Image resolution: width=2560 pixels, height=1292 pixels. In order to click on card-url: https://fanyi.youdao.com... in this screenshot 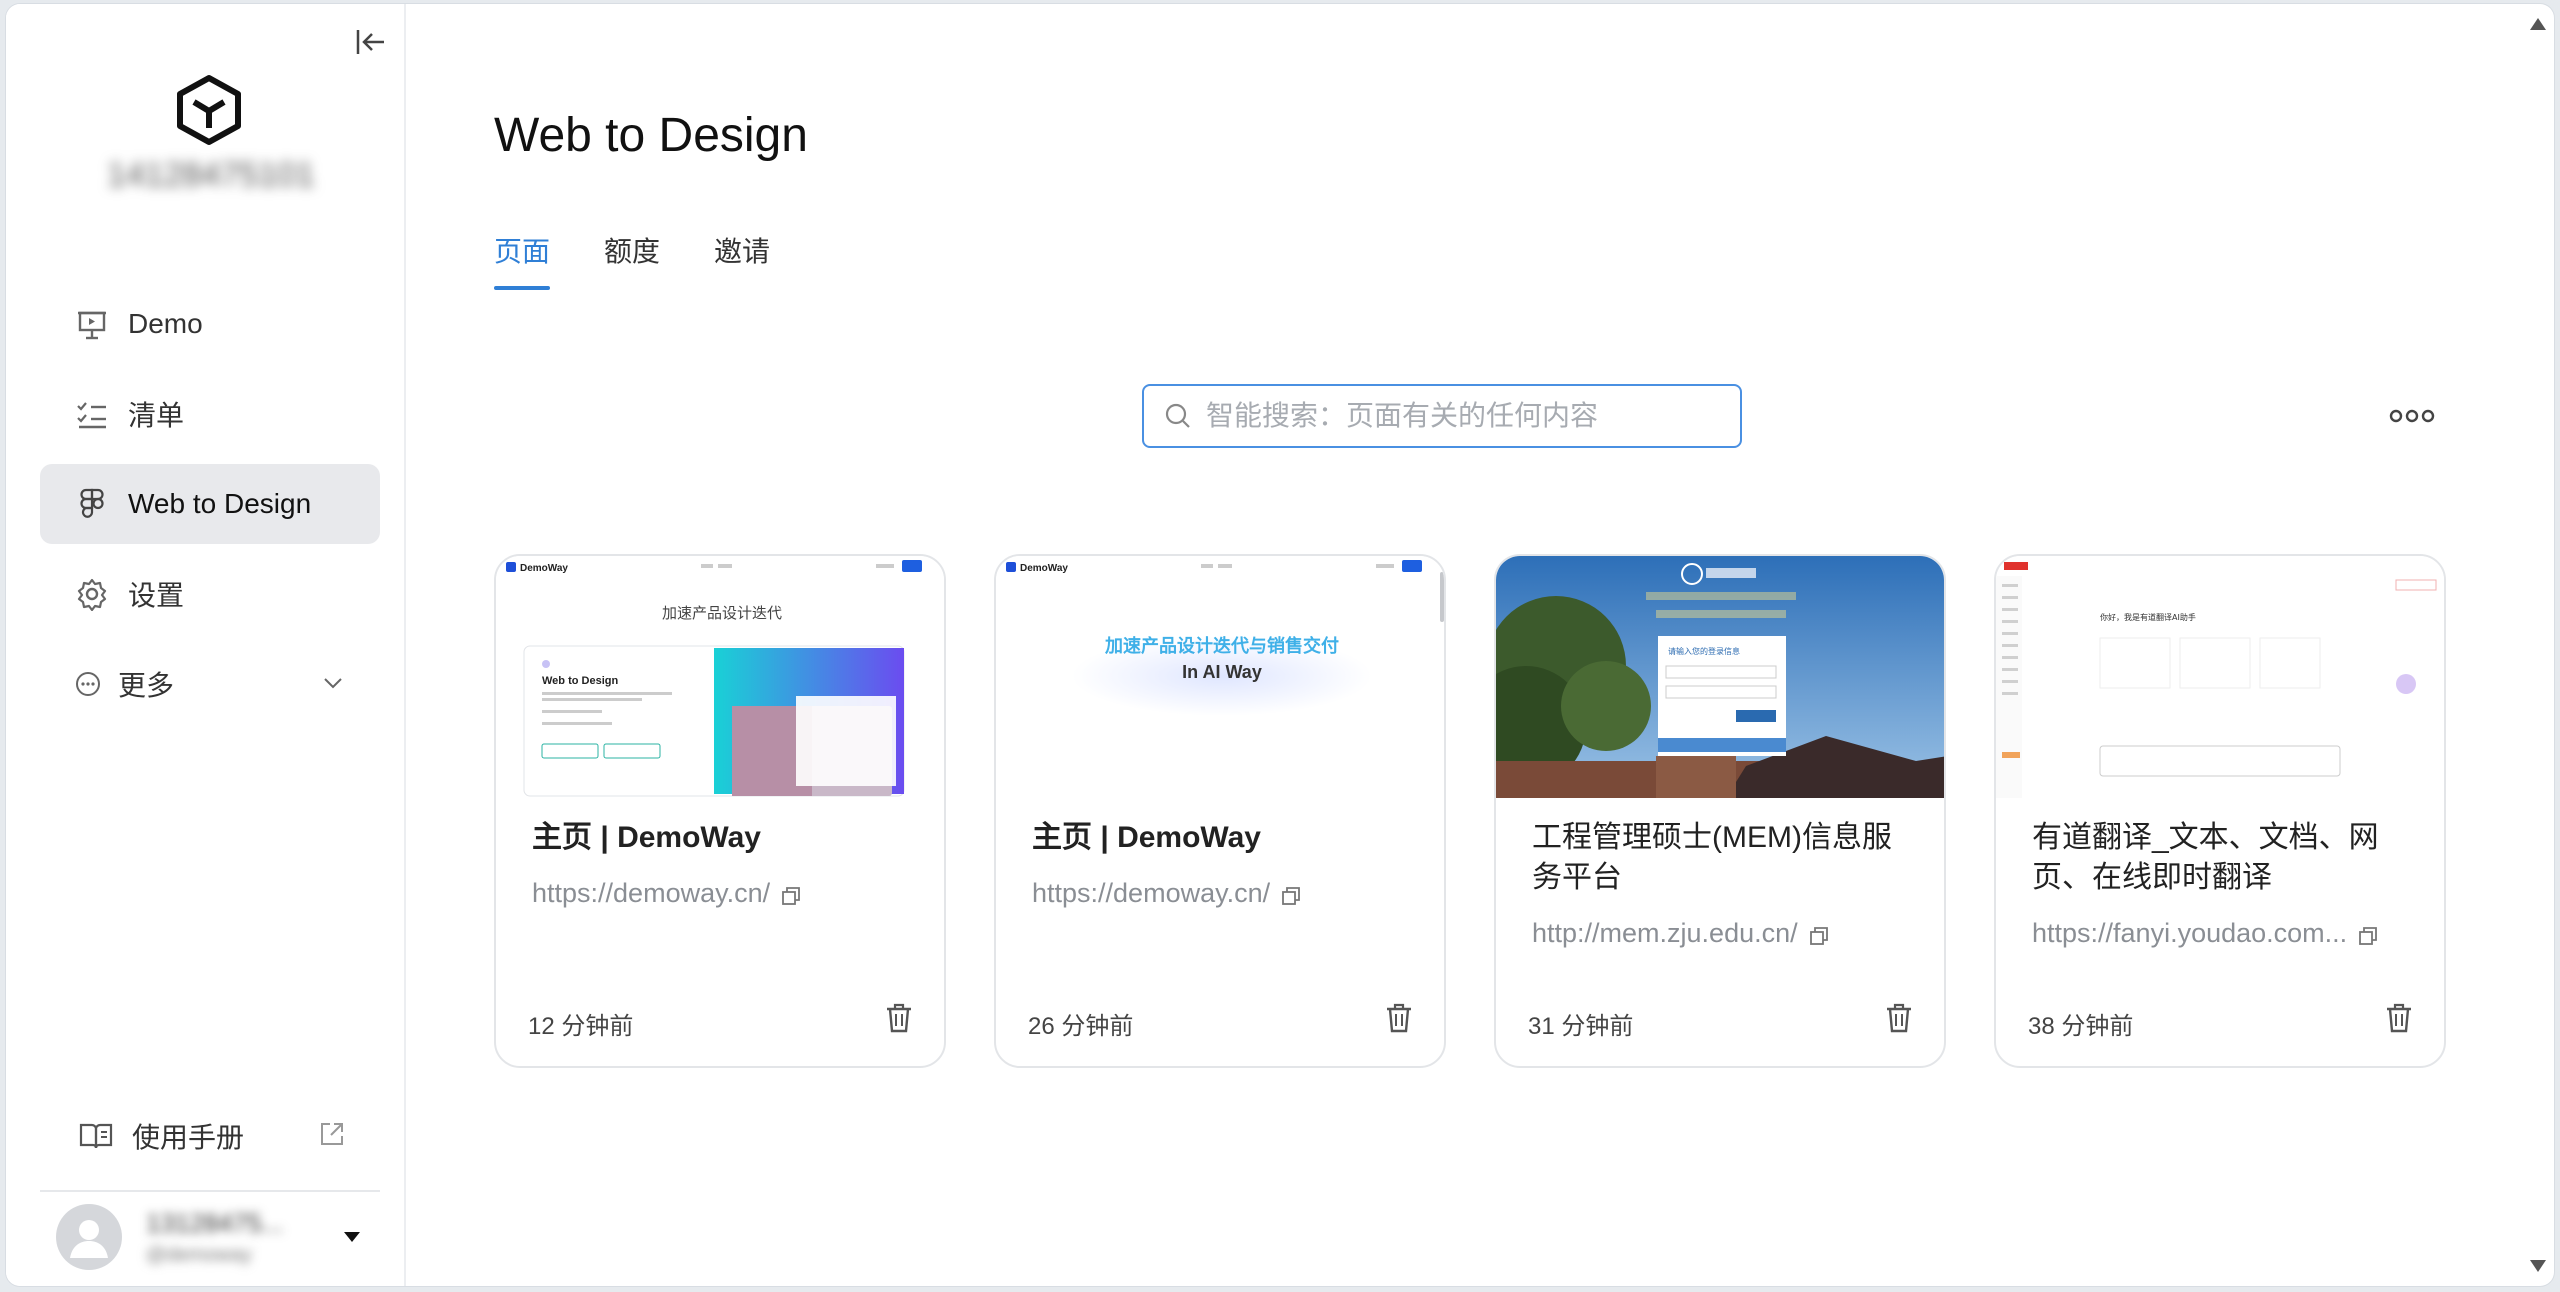, I will do `click(2222, 933)`.